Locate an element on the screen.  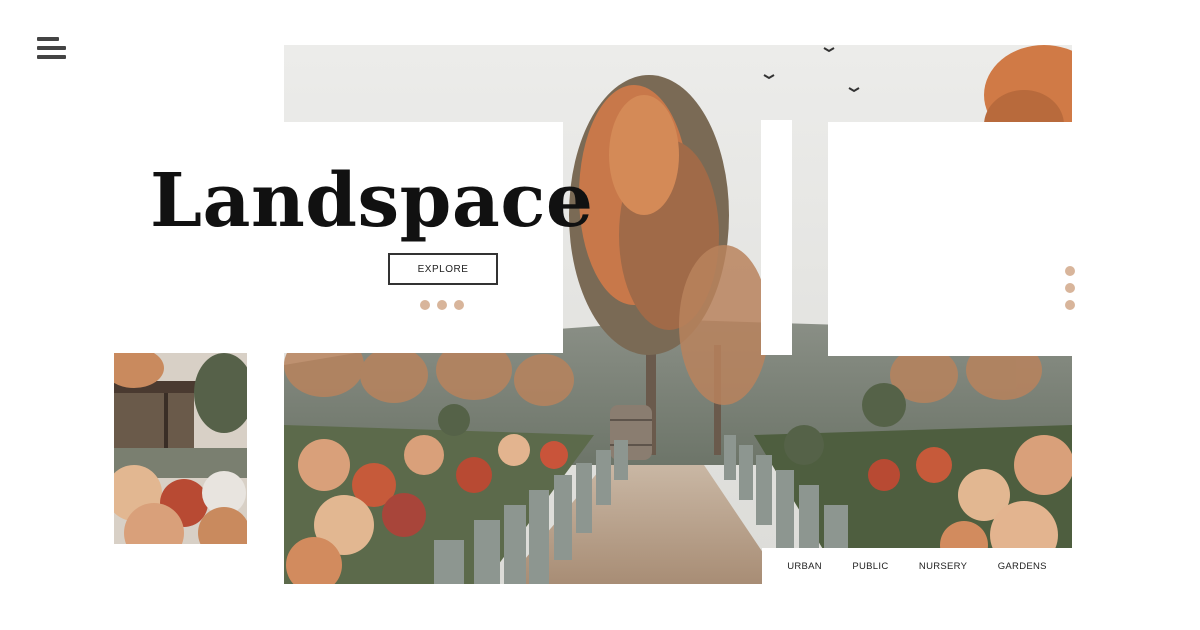
slider-dots is located at coordinates (442, 305).